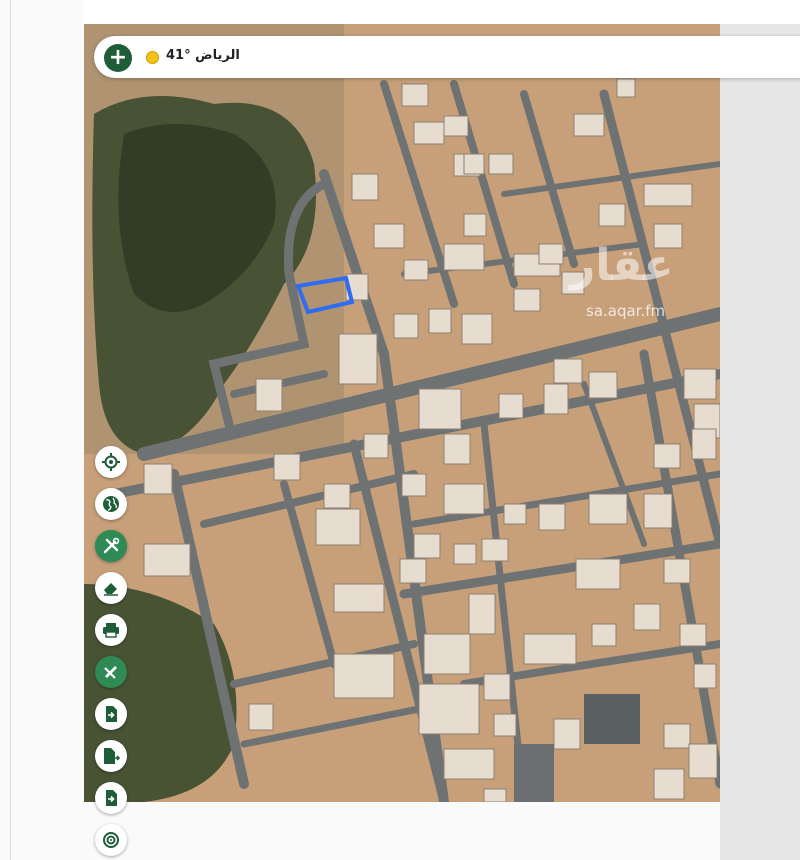 Image resolution: width=800 pixels, height=860 pixels. I want to click on dark-lot, so click(534, 773).